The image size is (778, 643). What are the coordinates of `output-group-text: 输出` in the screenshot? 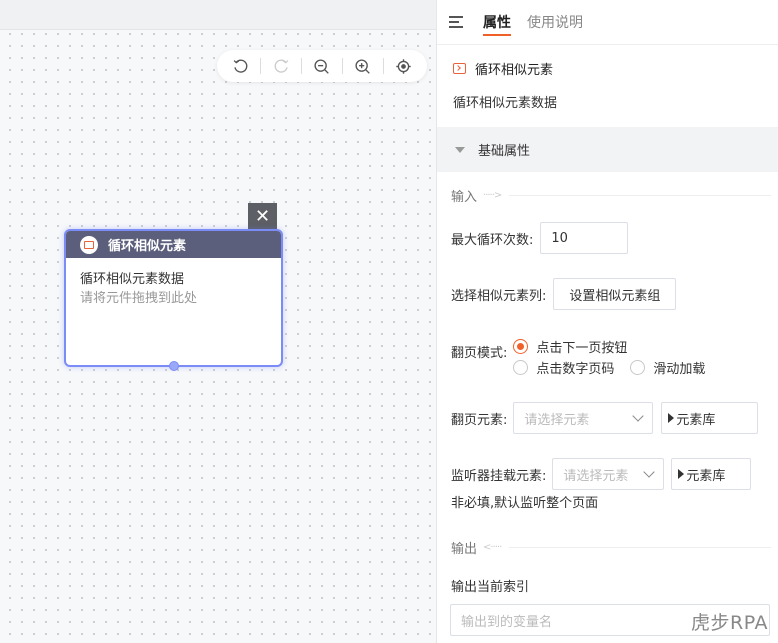 It's located at (464, 549).